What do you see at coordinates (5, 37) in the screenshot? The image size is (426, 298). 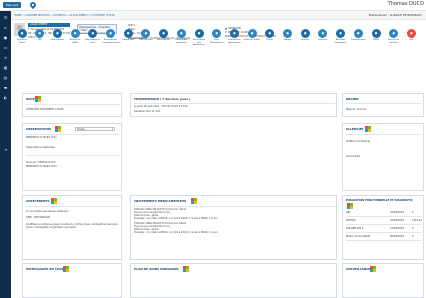 I see `user-icon: ●` at bounding box center [5, 37].